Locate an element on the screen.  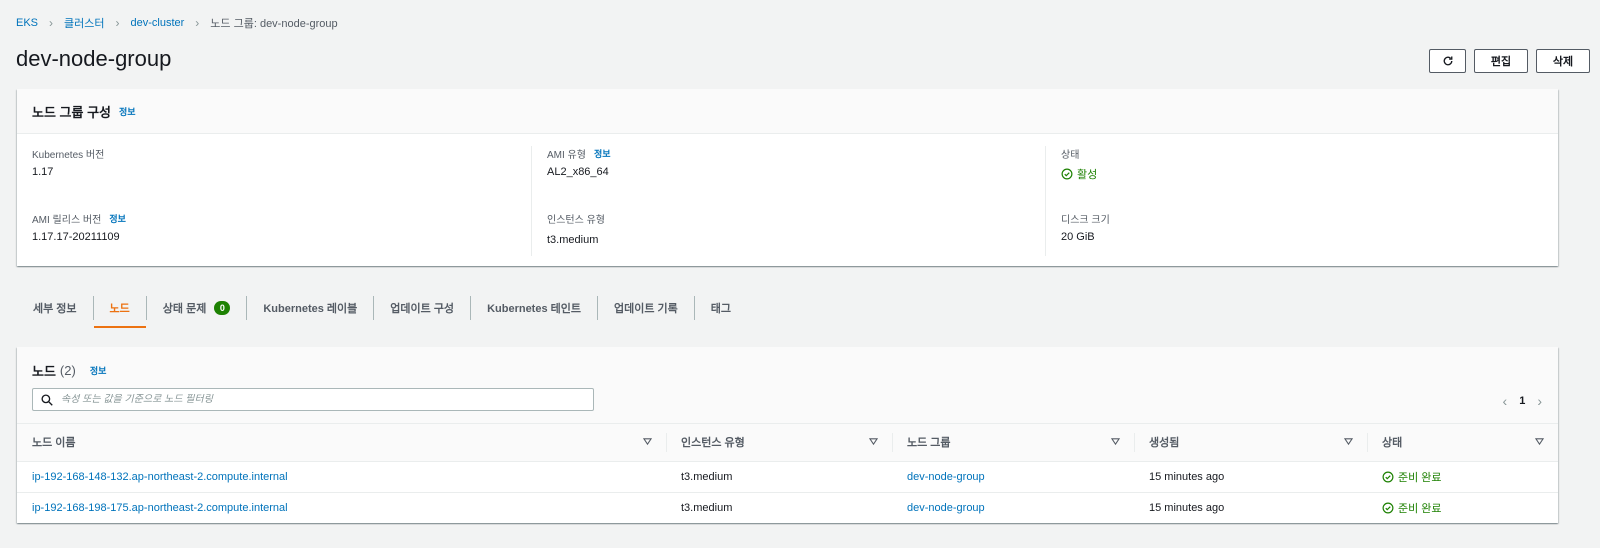
header-actions: 편집 삭제 is located at coordinates (1509, 61).